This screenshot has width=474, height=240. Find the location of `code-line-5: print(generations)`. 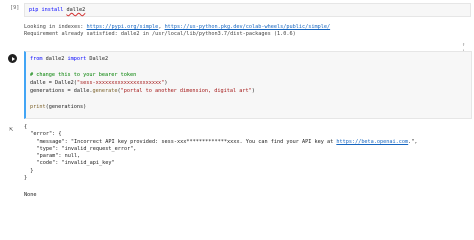

code-line-5: print(generations) is located at coordinates (58, 107).